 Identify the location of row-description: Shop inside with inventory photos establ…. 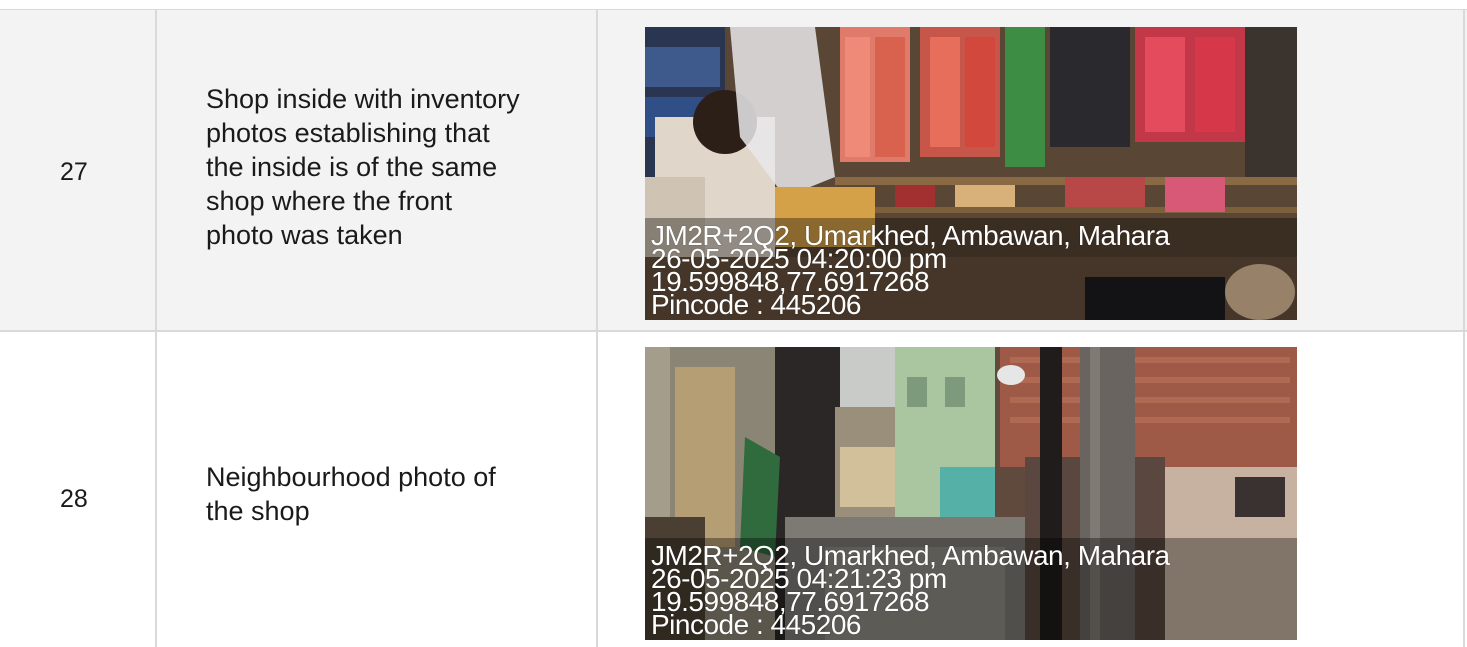
(363, 167).